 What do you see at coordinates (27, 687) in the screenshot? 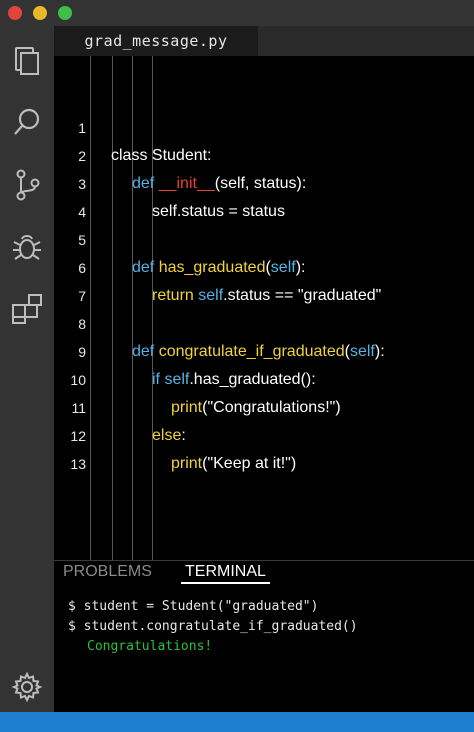
I see `settings-gear-icon` at bounding box center [27, 687].